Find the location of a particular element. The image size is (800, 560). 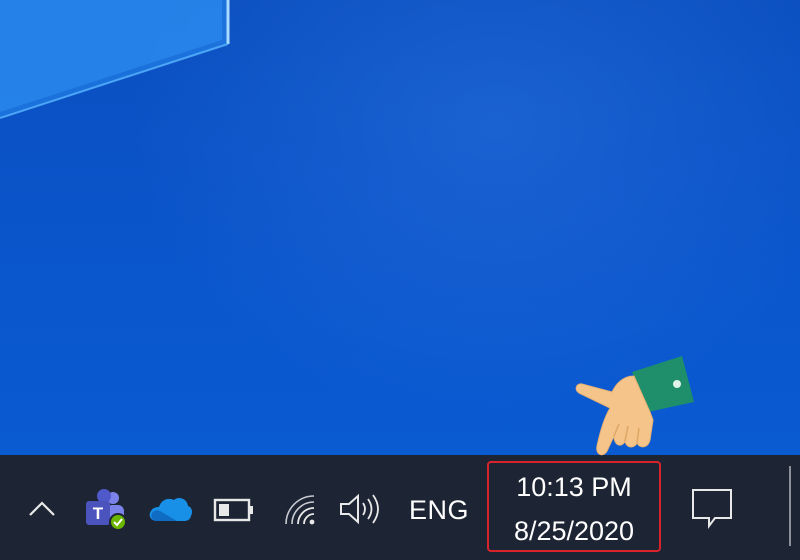

volume-icon is located at coordinates (360, 509).